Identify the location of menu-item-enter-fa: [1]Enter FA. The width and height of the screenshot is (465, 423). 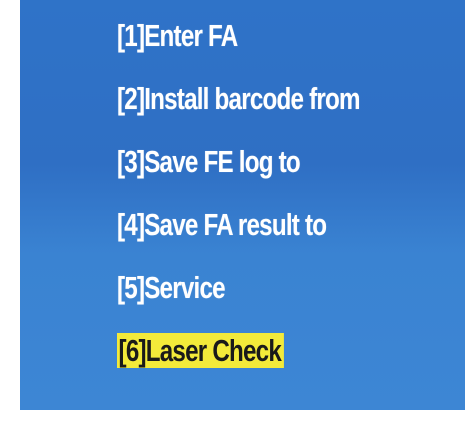
(238, 36).